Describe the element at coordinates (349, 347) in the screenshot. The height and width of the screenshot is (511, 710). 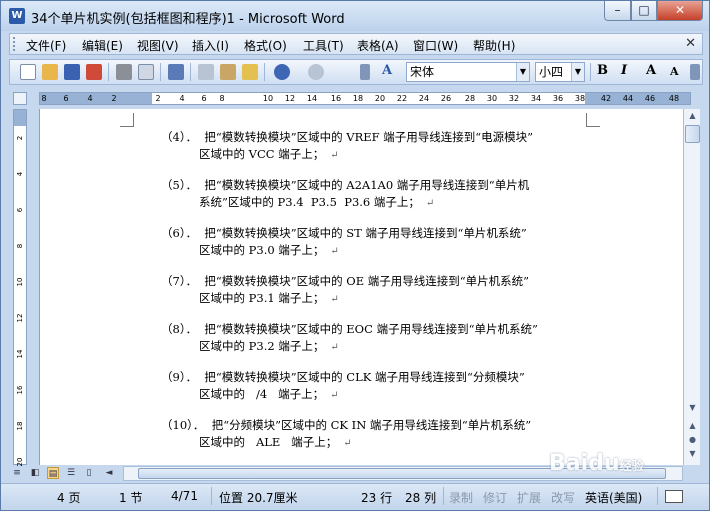
I see `paragraph-line-2: 区域中的 P3.2 端子上； ↵` at that location.